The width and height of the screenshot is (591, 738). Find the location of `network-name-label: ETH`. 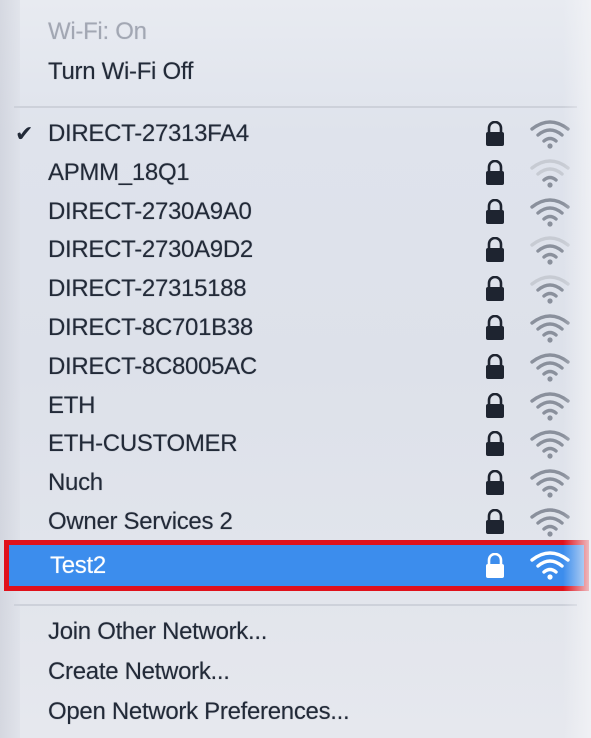

network-name-label: ETH is located at coordinates (72, 405).